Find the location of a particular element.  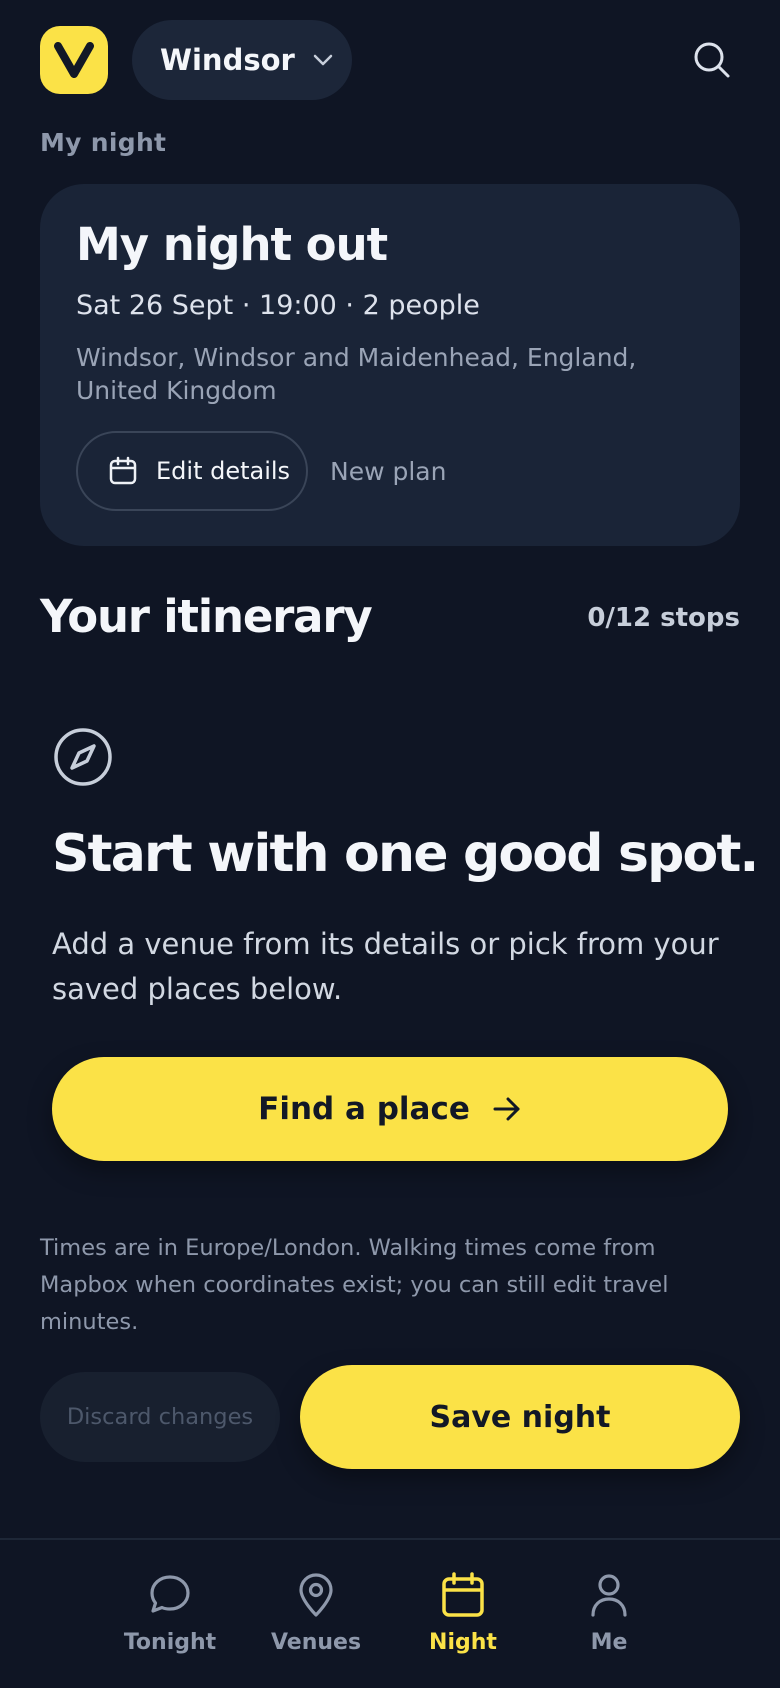

nav-venues: Venues is located at coordinates (316, 1613).